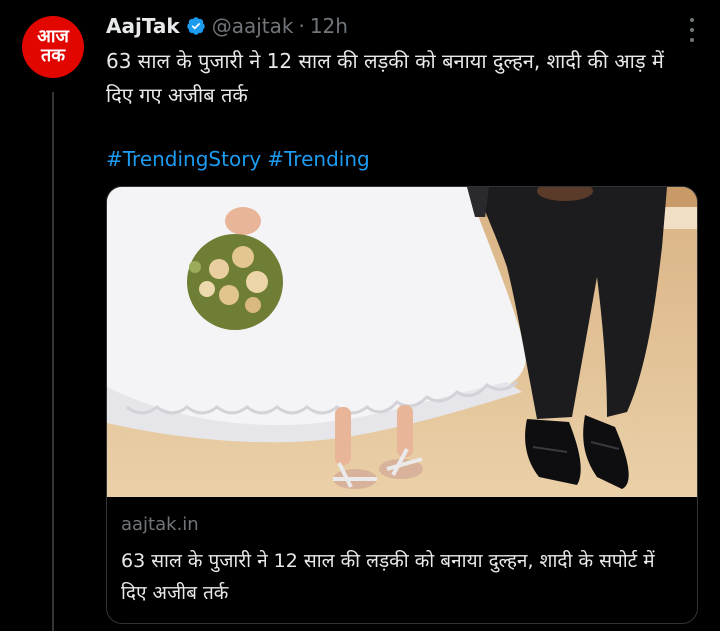  What do you see at coordinates (53, 36) in the screenshot?
I see `avatar-text-top: आज` at bounding box center [53, 36].